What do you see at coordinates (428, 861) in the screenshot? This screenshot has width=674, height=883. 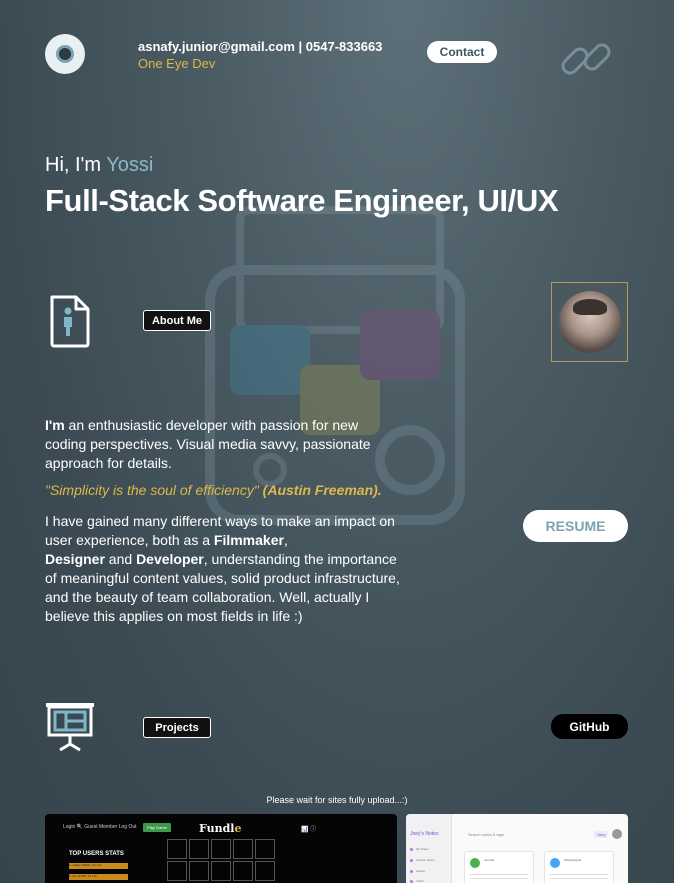 I see `notes-nav-item: Archive Notes` at bounding box center [428, 861].